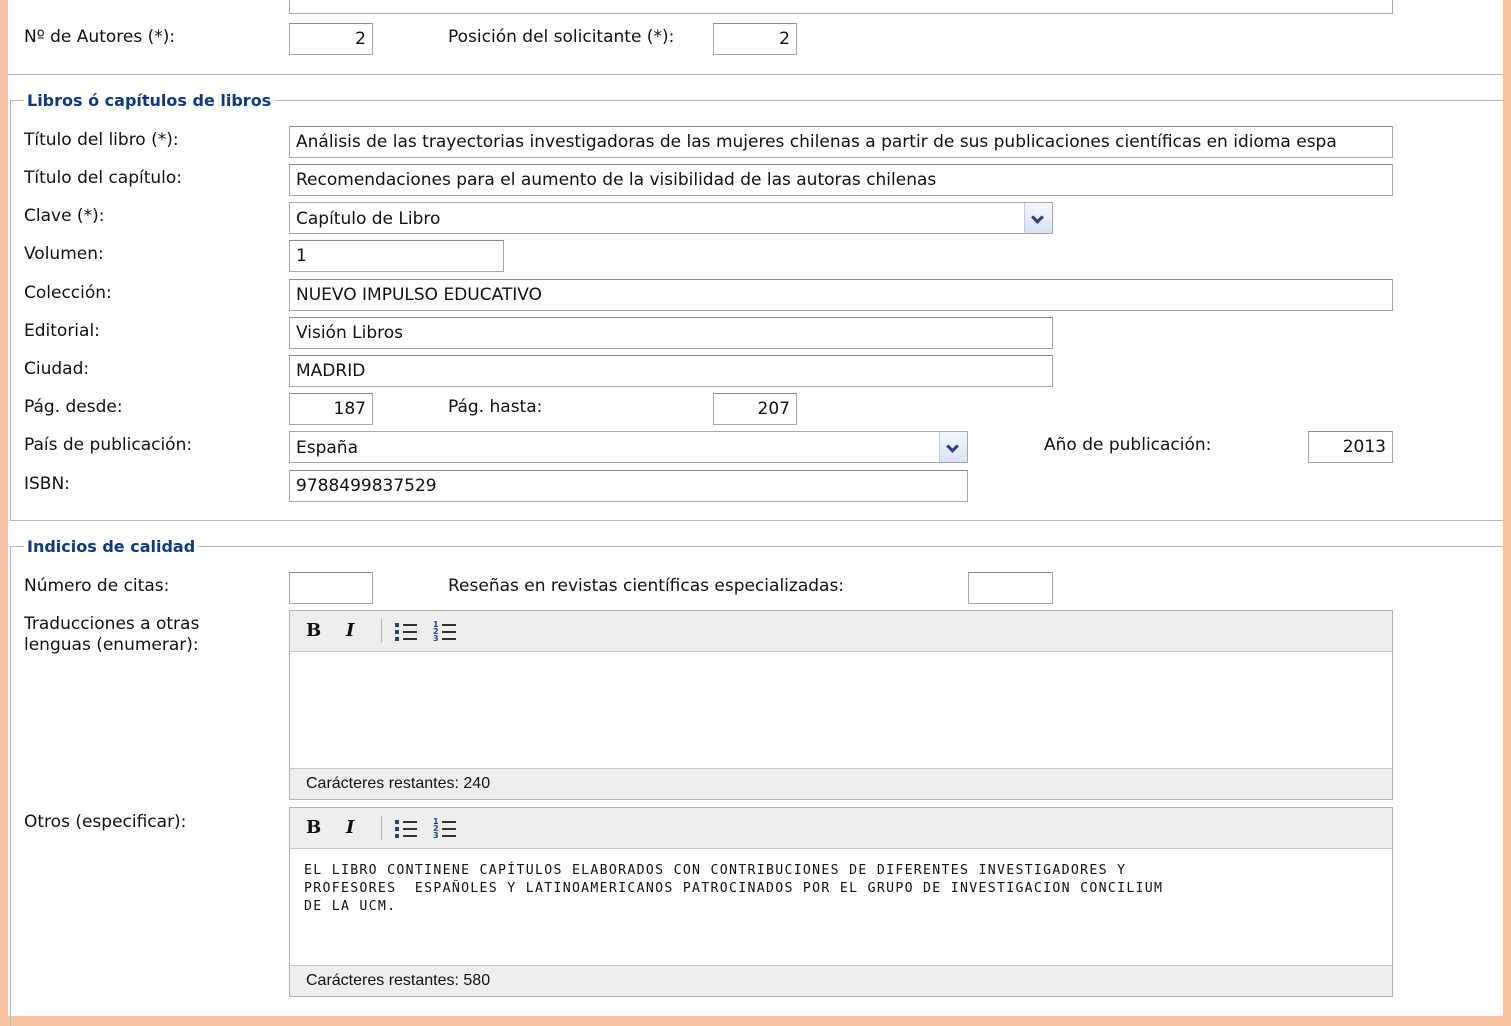 This screenshot has height=1026, width=1511. Describe the element at coordinates (331, 588) in the screenshot. I see `citations-input` at that location.